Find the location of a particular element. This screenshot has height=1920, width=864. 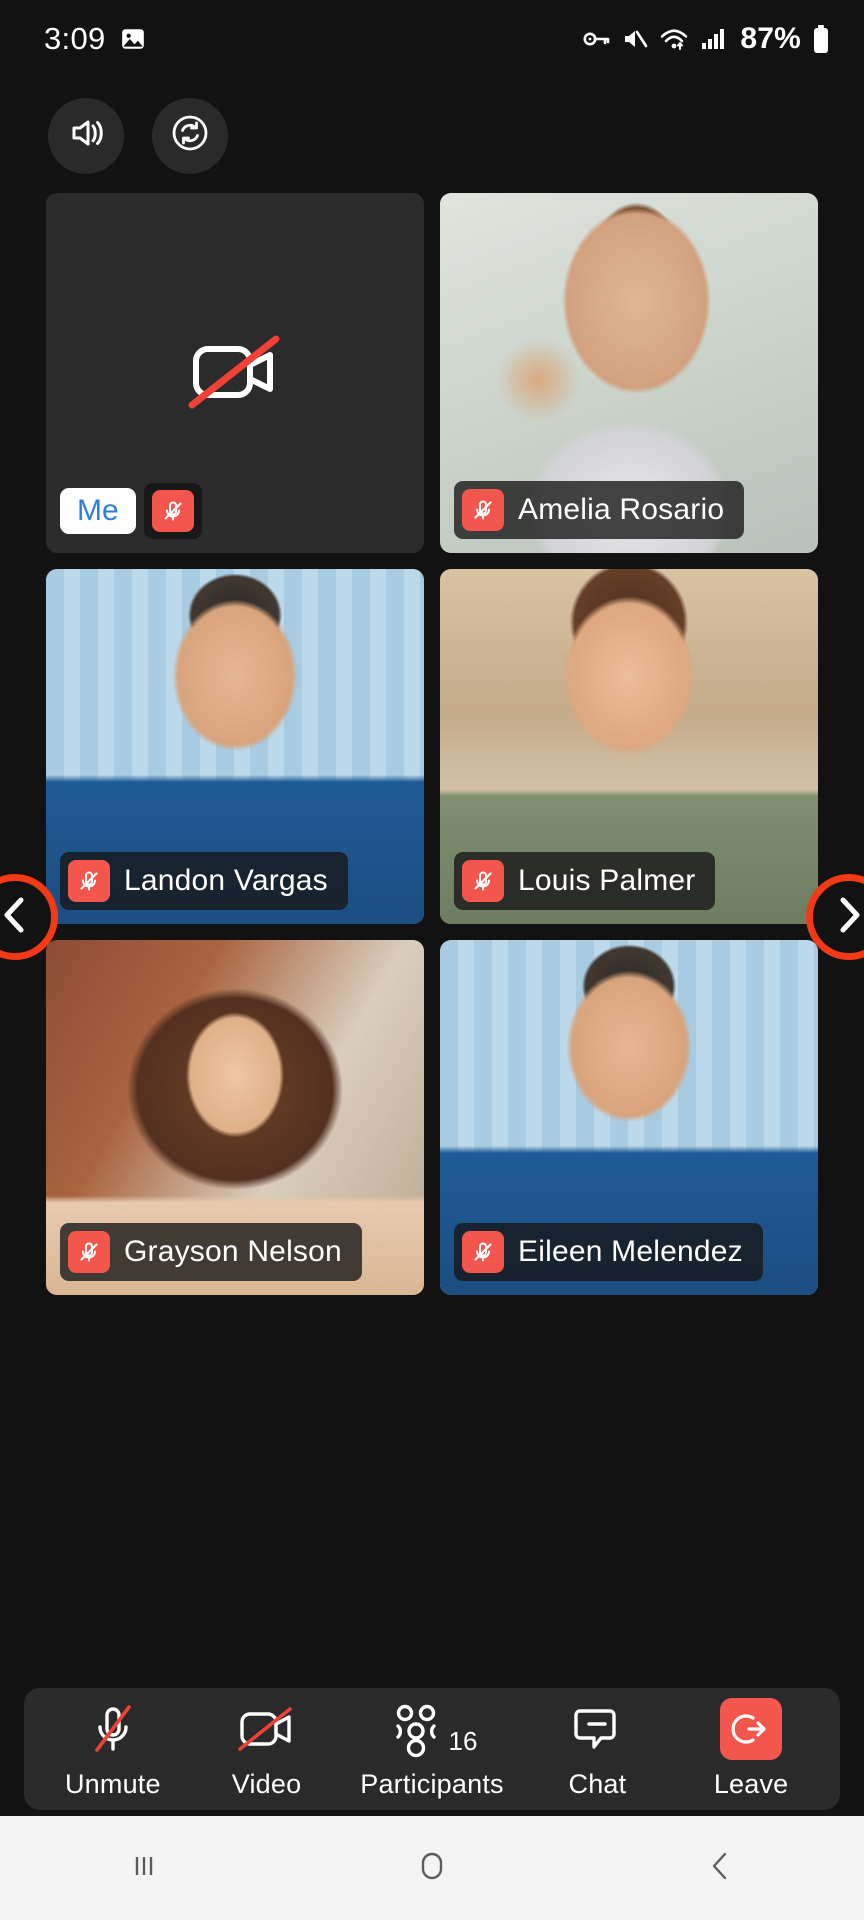

participant-name-bar: Louis Palmer is located at coordinates (585, 881).